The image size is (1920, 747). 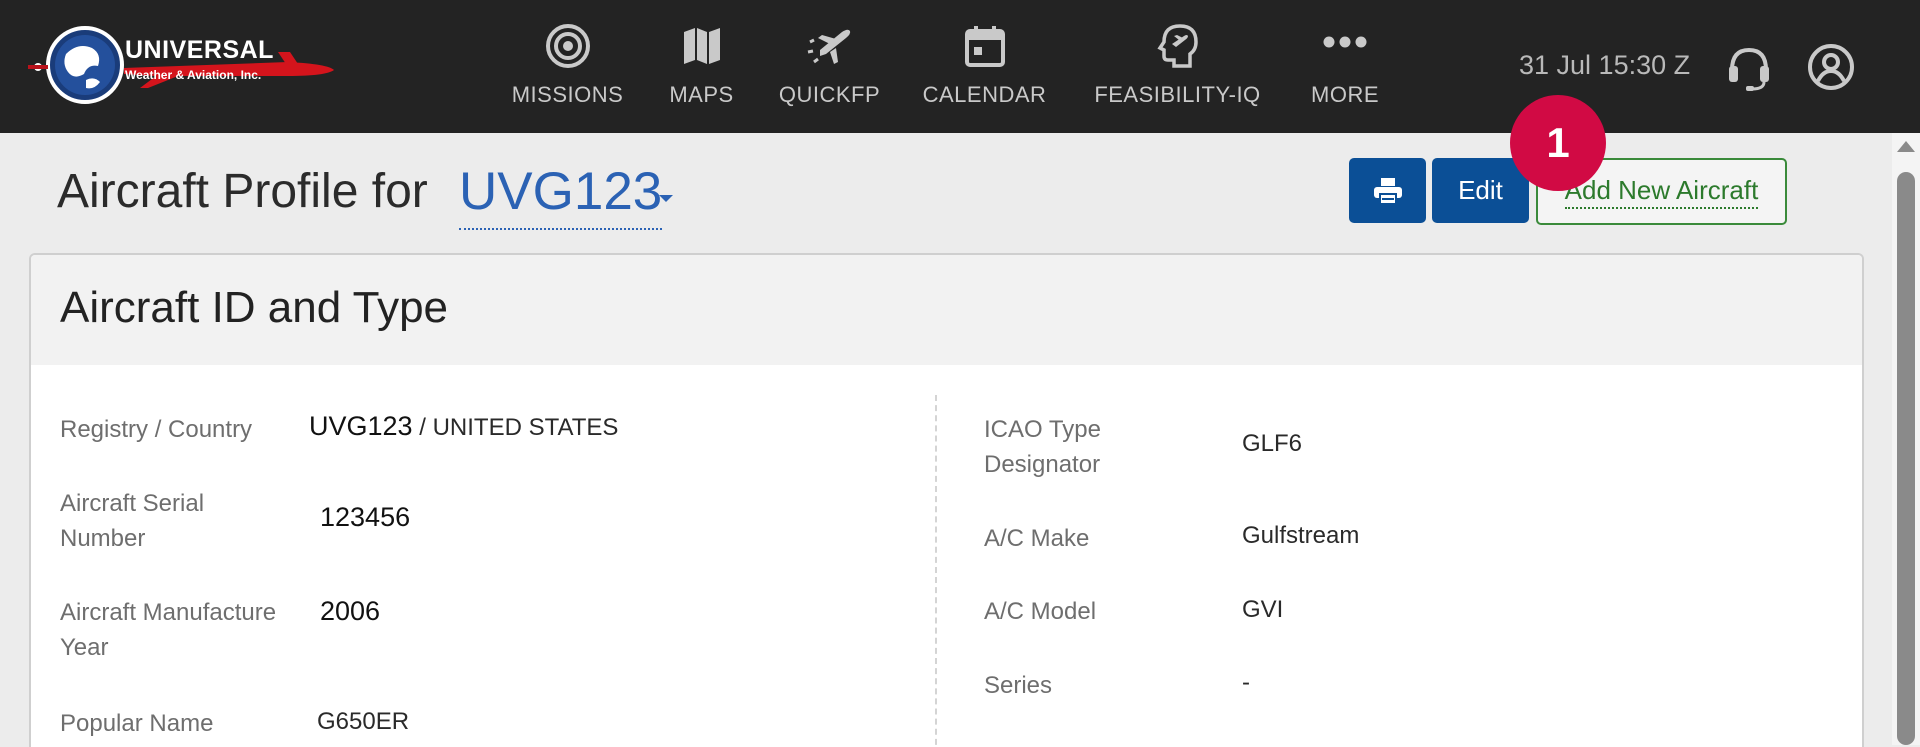 What do you see at coordinates (984, 46) in the screenshot?
I see `calendar-icon` at bounding box center [984, 46].